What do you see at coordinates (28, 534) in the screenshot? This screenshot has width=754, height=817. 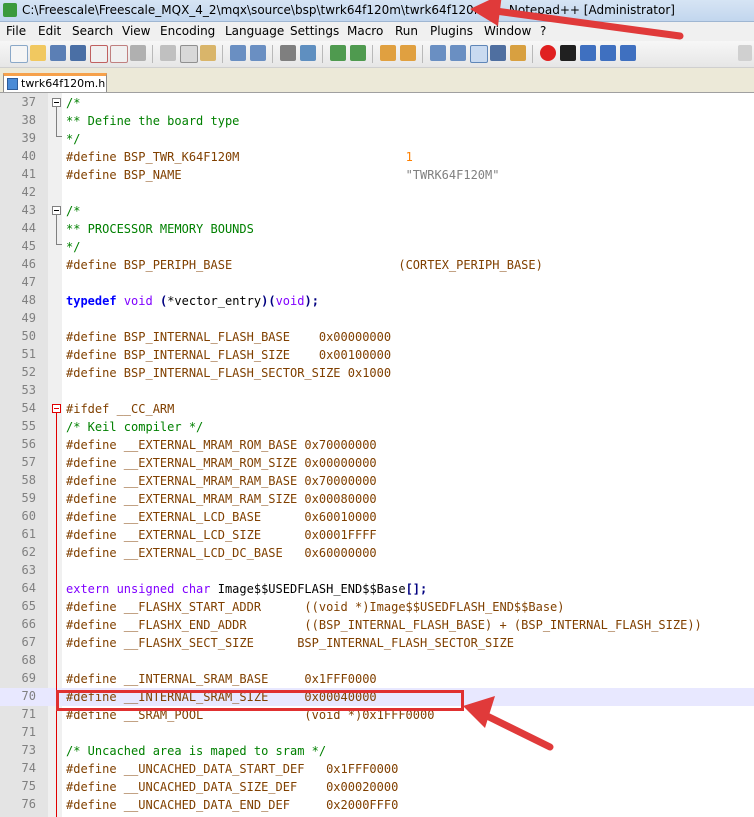 I see `line-number: 61` at bounding box center [28, 534].